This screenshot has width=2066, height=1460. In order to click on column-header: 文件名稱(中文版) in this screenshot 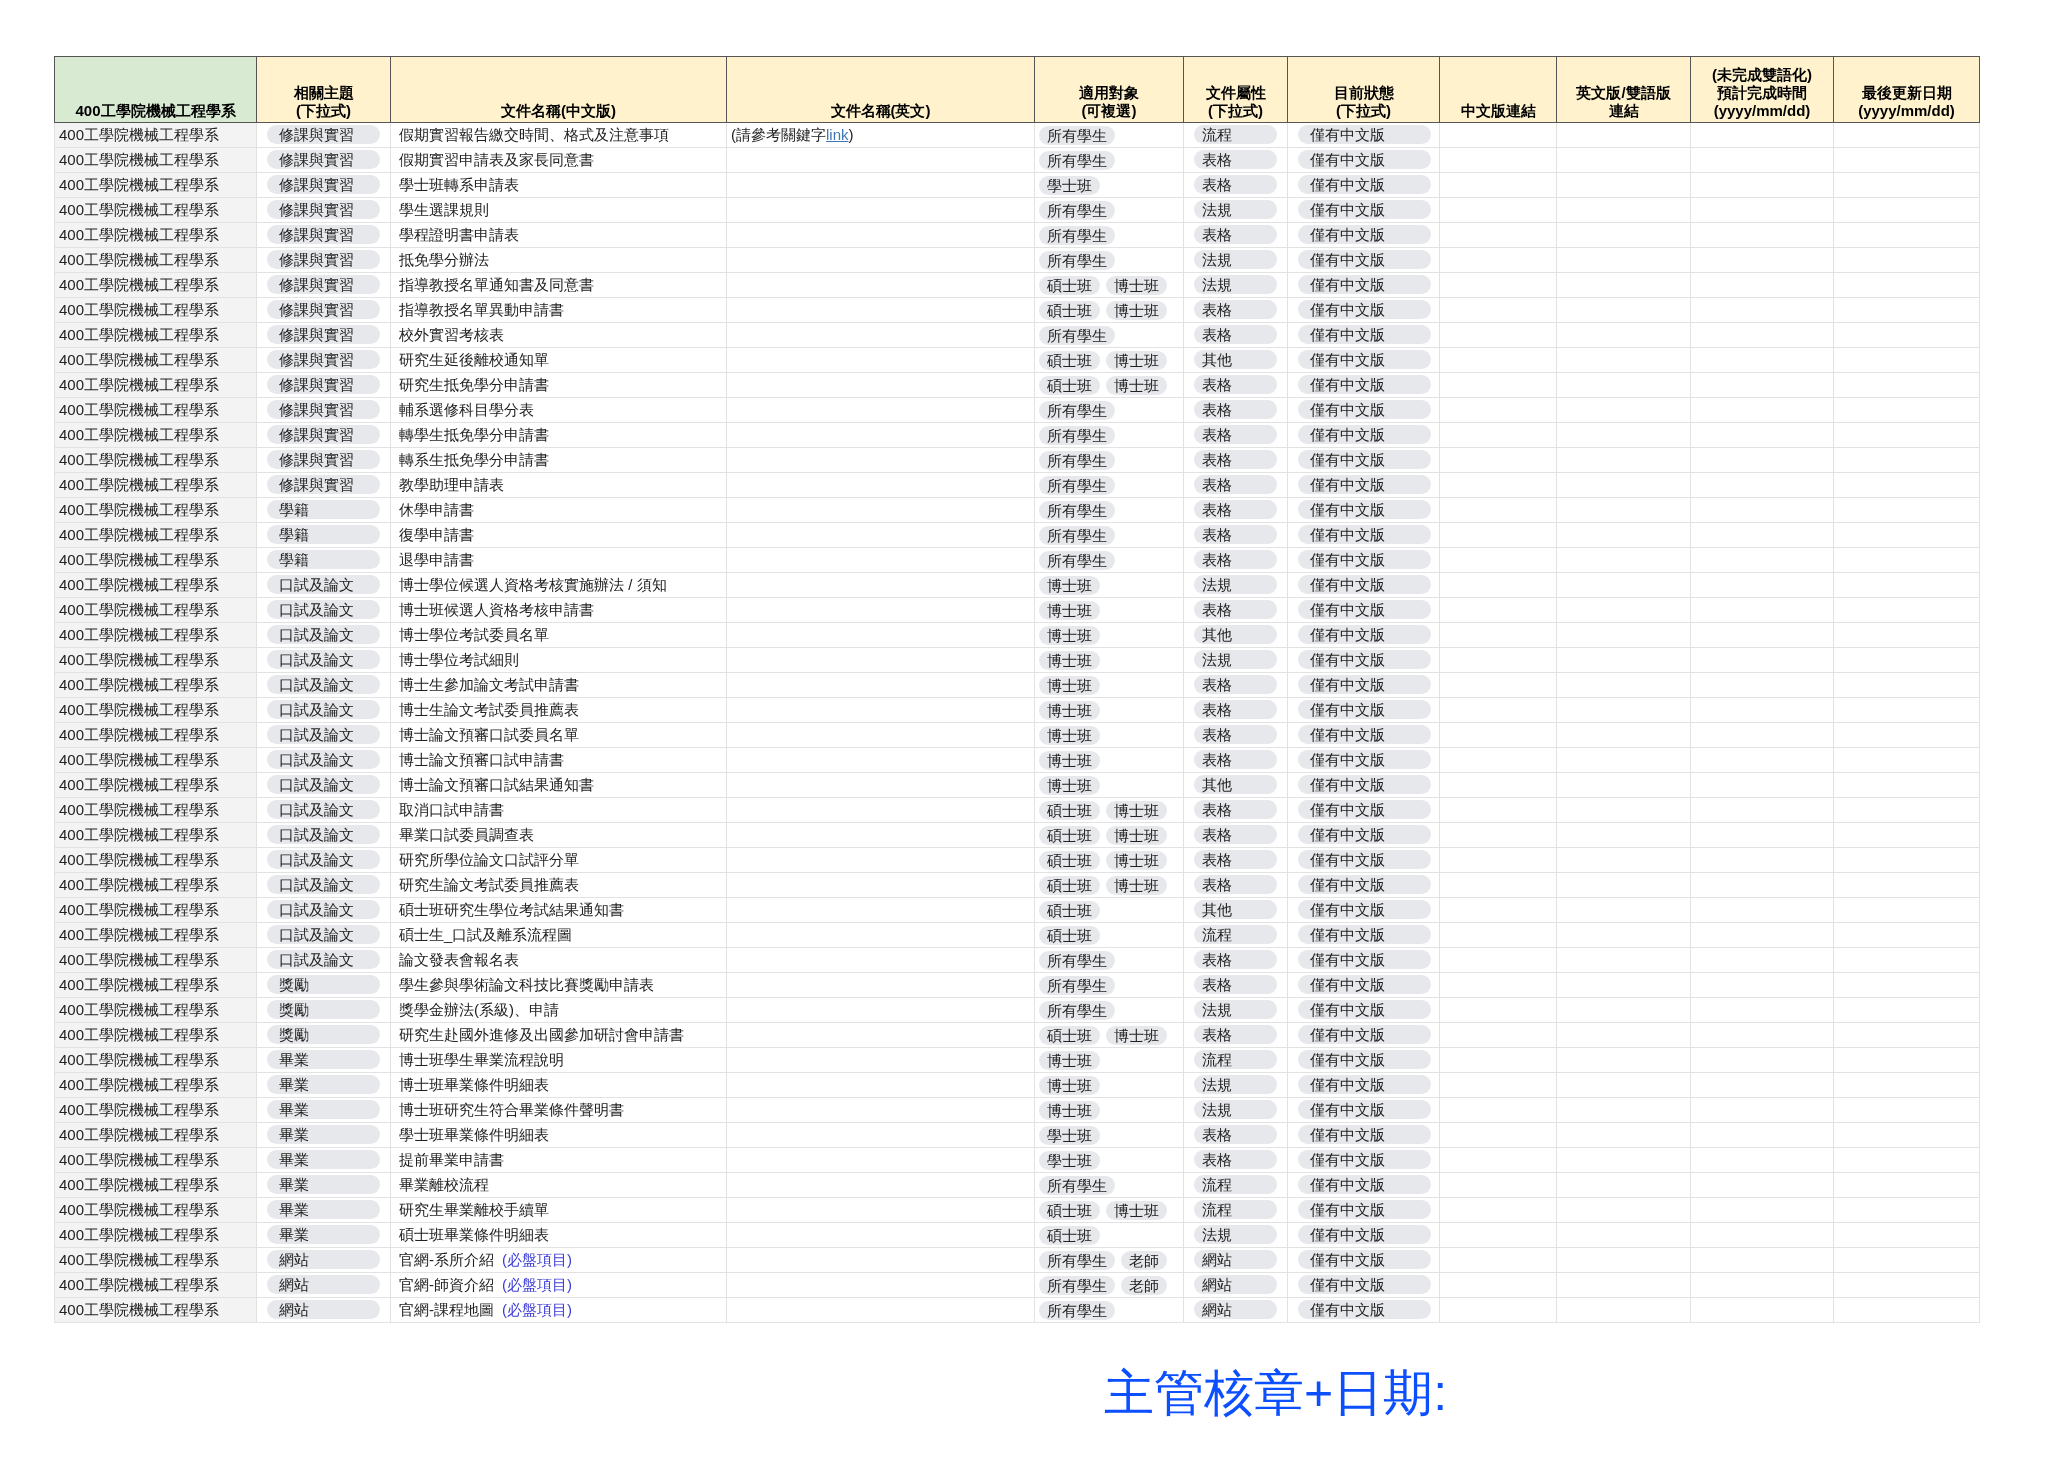, I will do `click(558, 89)`.